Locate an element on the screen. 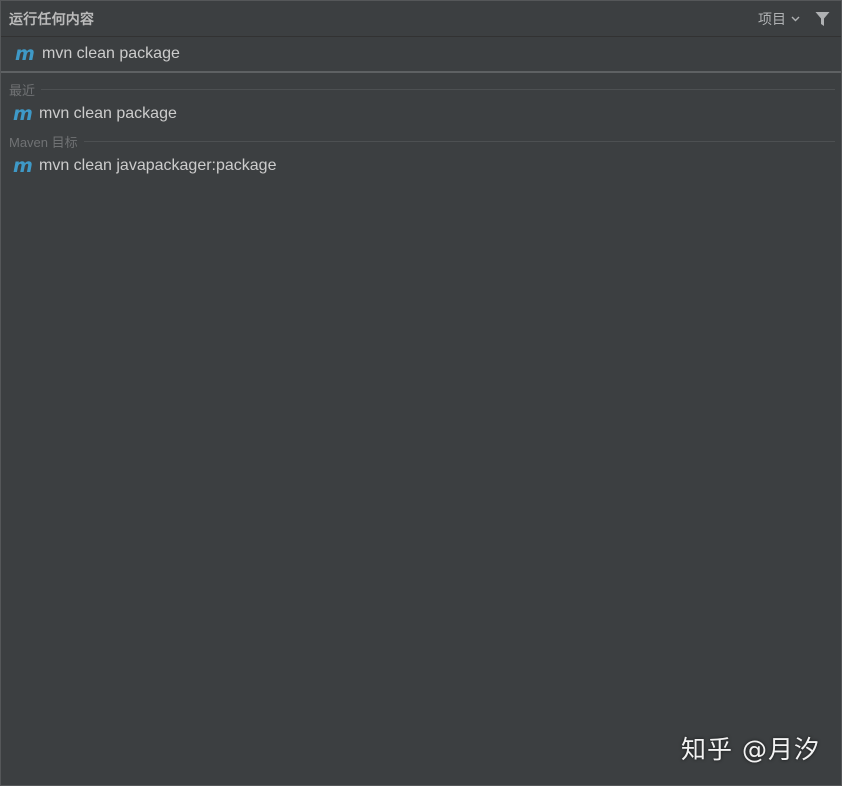  section-label-recent: 最近 is located at coordinates (22, 90).